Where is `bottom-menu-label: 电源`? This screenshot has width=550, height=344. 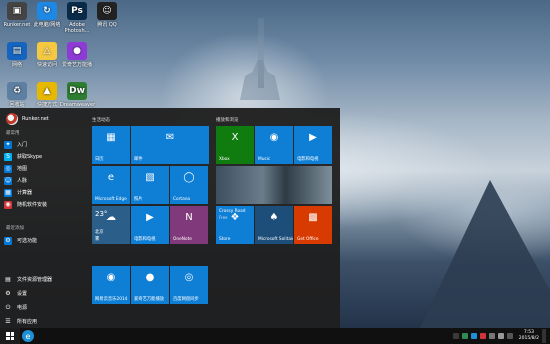
bottom-menu-label: 电源 is located at coordinates (22, 308).